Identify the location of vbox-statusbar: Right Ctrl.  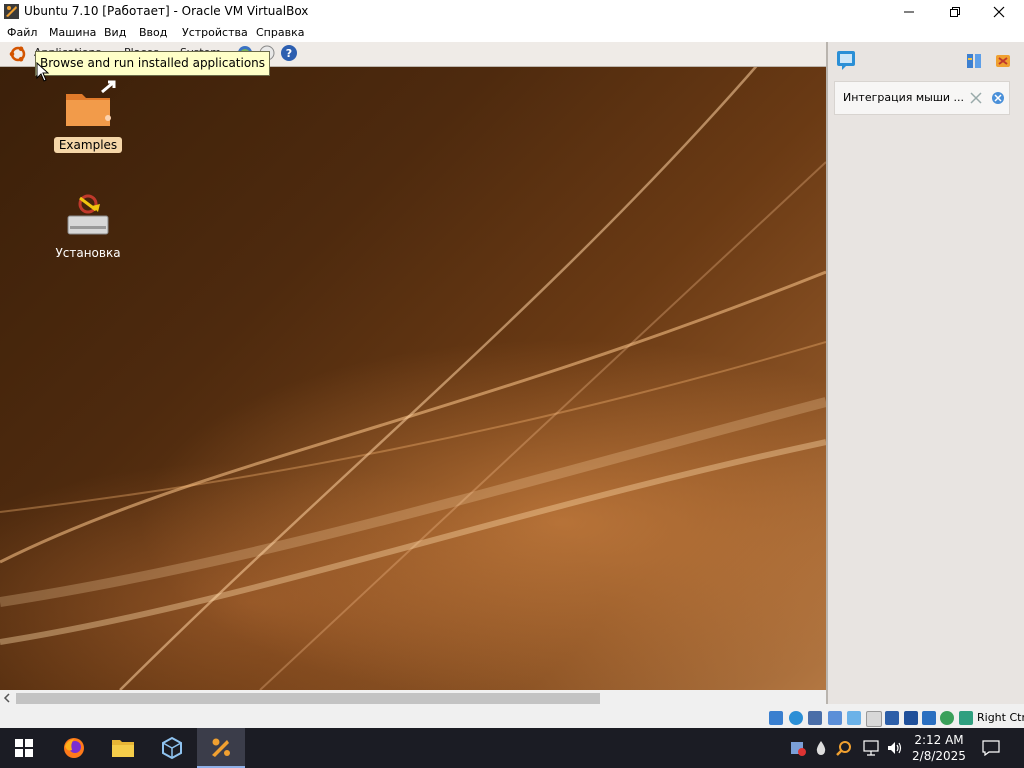
(512, 717).